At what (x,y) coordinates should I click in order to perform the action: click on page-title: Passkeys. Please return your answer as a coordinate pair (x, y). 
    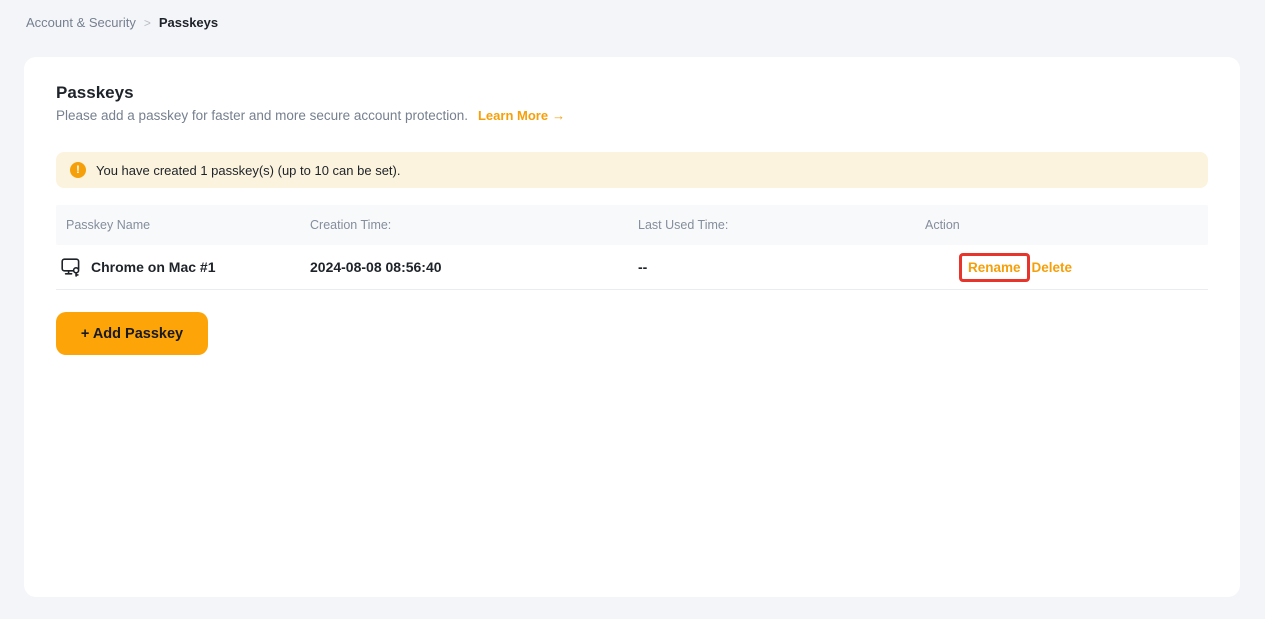
    Looking at the image, I should click on (95, 92).